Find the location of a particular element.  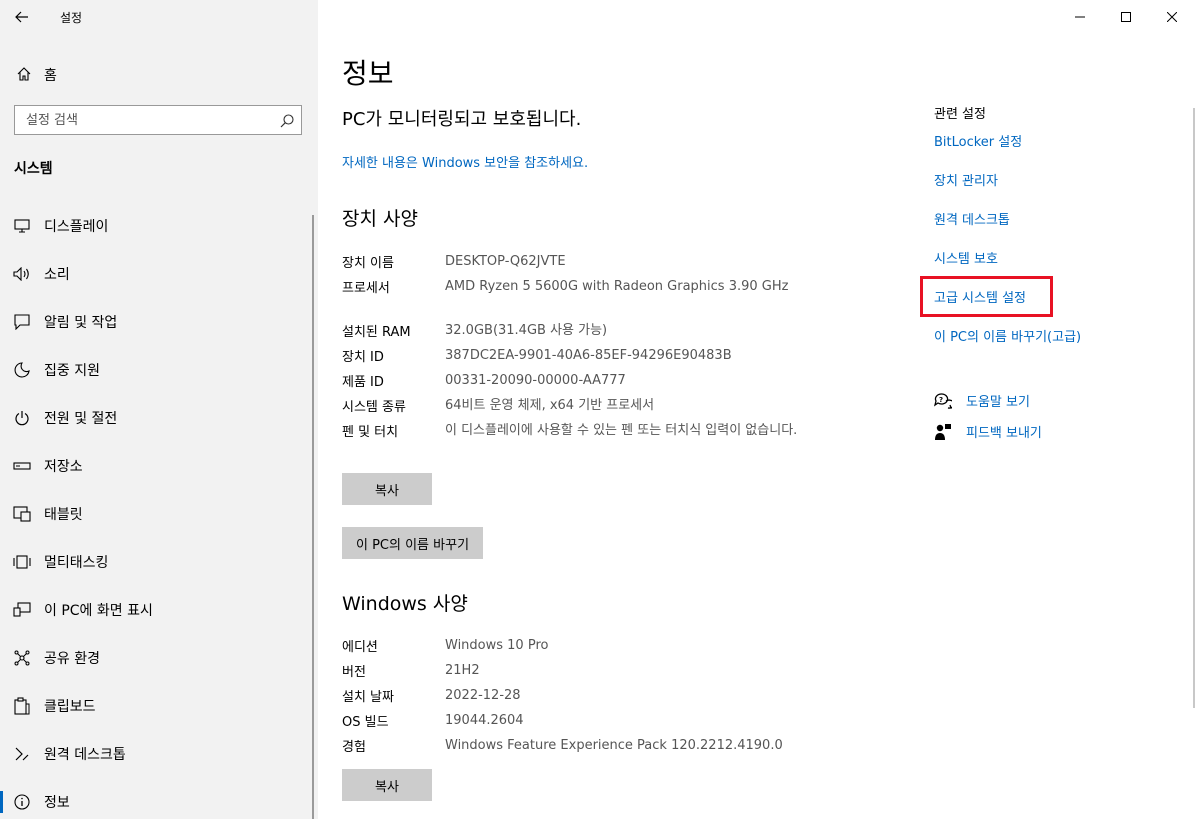

sidebar-item-tablet: 태블릿 is located at coordinates (159, 517).